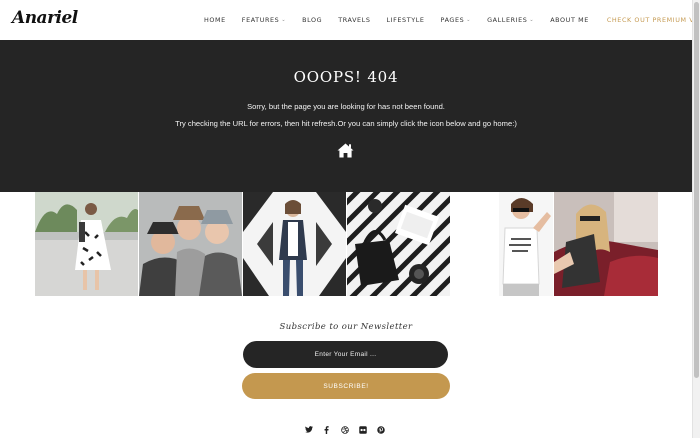 This screenshot has width=700, height=438. Describe the element at coordinates (398, 244) in the screenshot. I see `photo-flatlay-handbag-notebook` at that location.